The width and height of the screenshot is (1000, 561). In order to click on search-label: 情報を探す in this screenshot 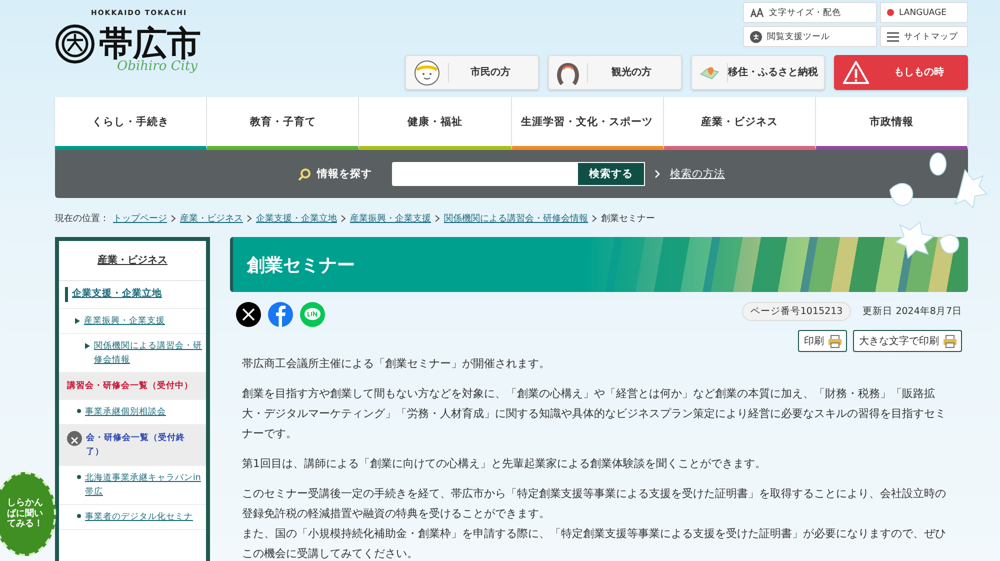, I will do `click(344, 174)`.